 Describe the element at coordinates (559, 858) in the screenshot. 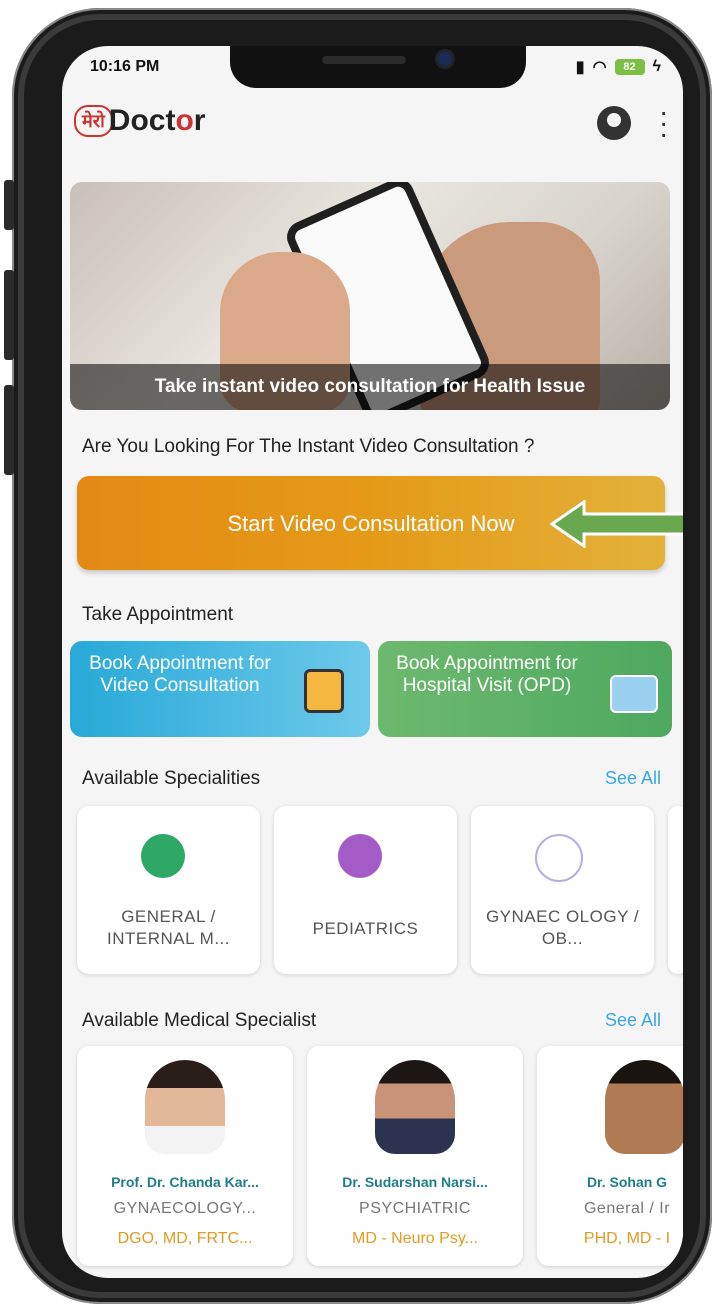

I see `pregnancy-icon` at that location.